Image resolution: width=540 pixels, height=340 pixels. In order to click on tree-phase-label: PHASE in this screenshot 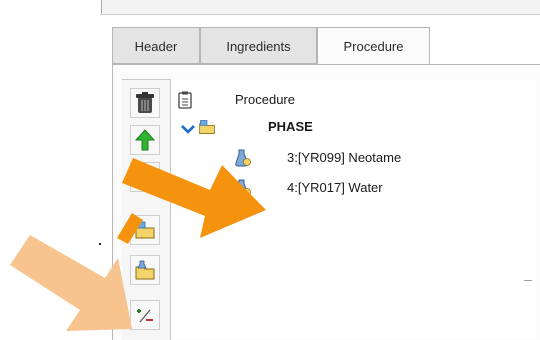, I will do `click(290, 126)`.